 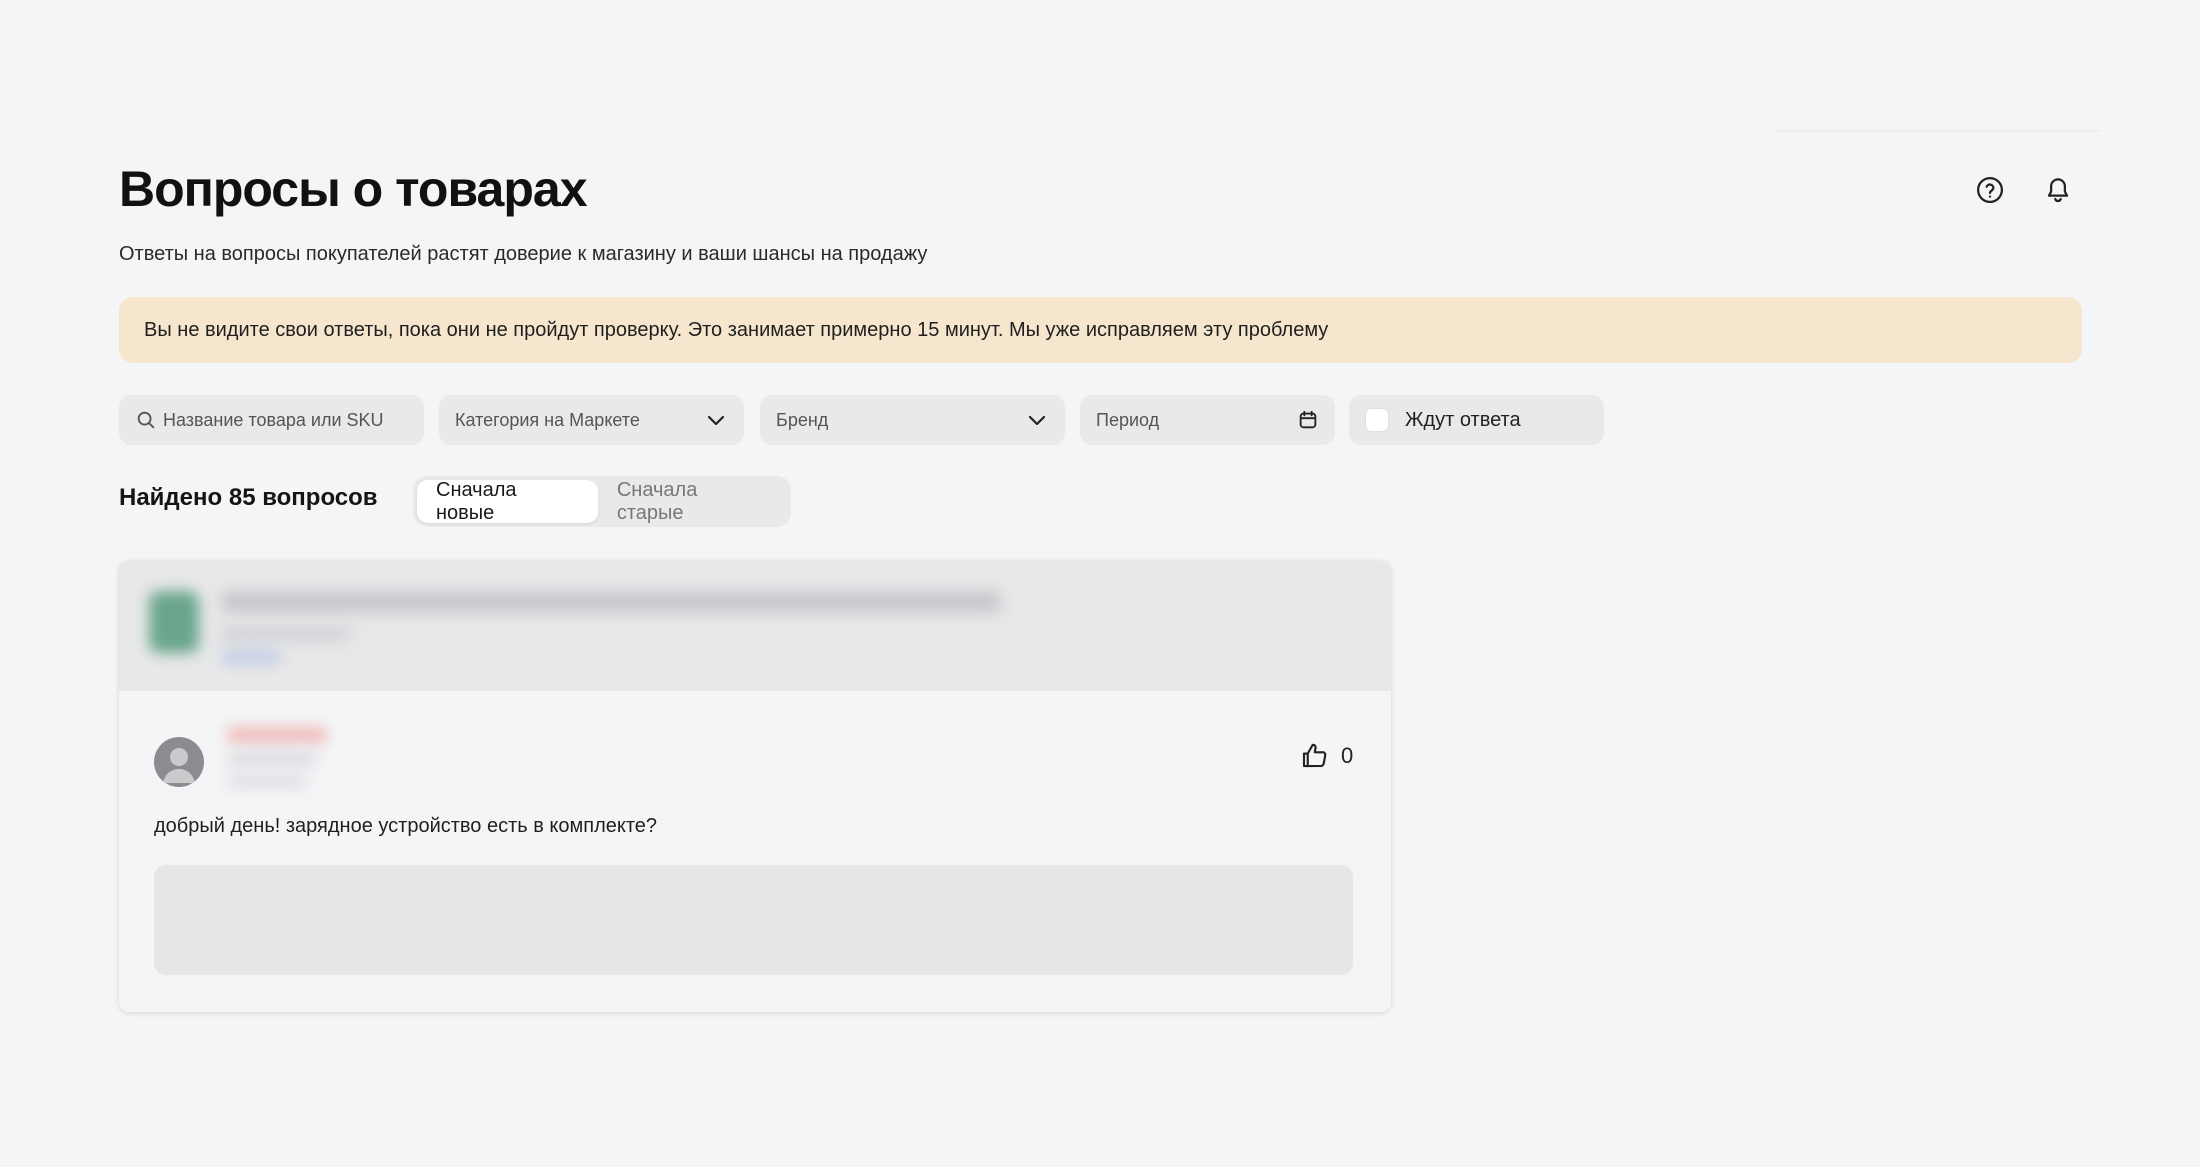 I want to click on author-name-redacted, so click(x=277, y=735).